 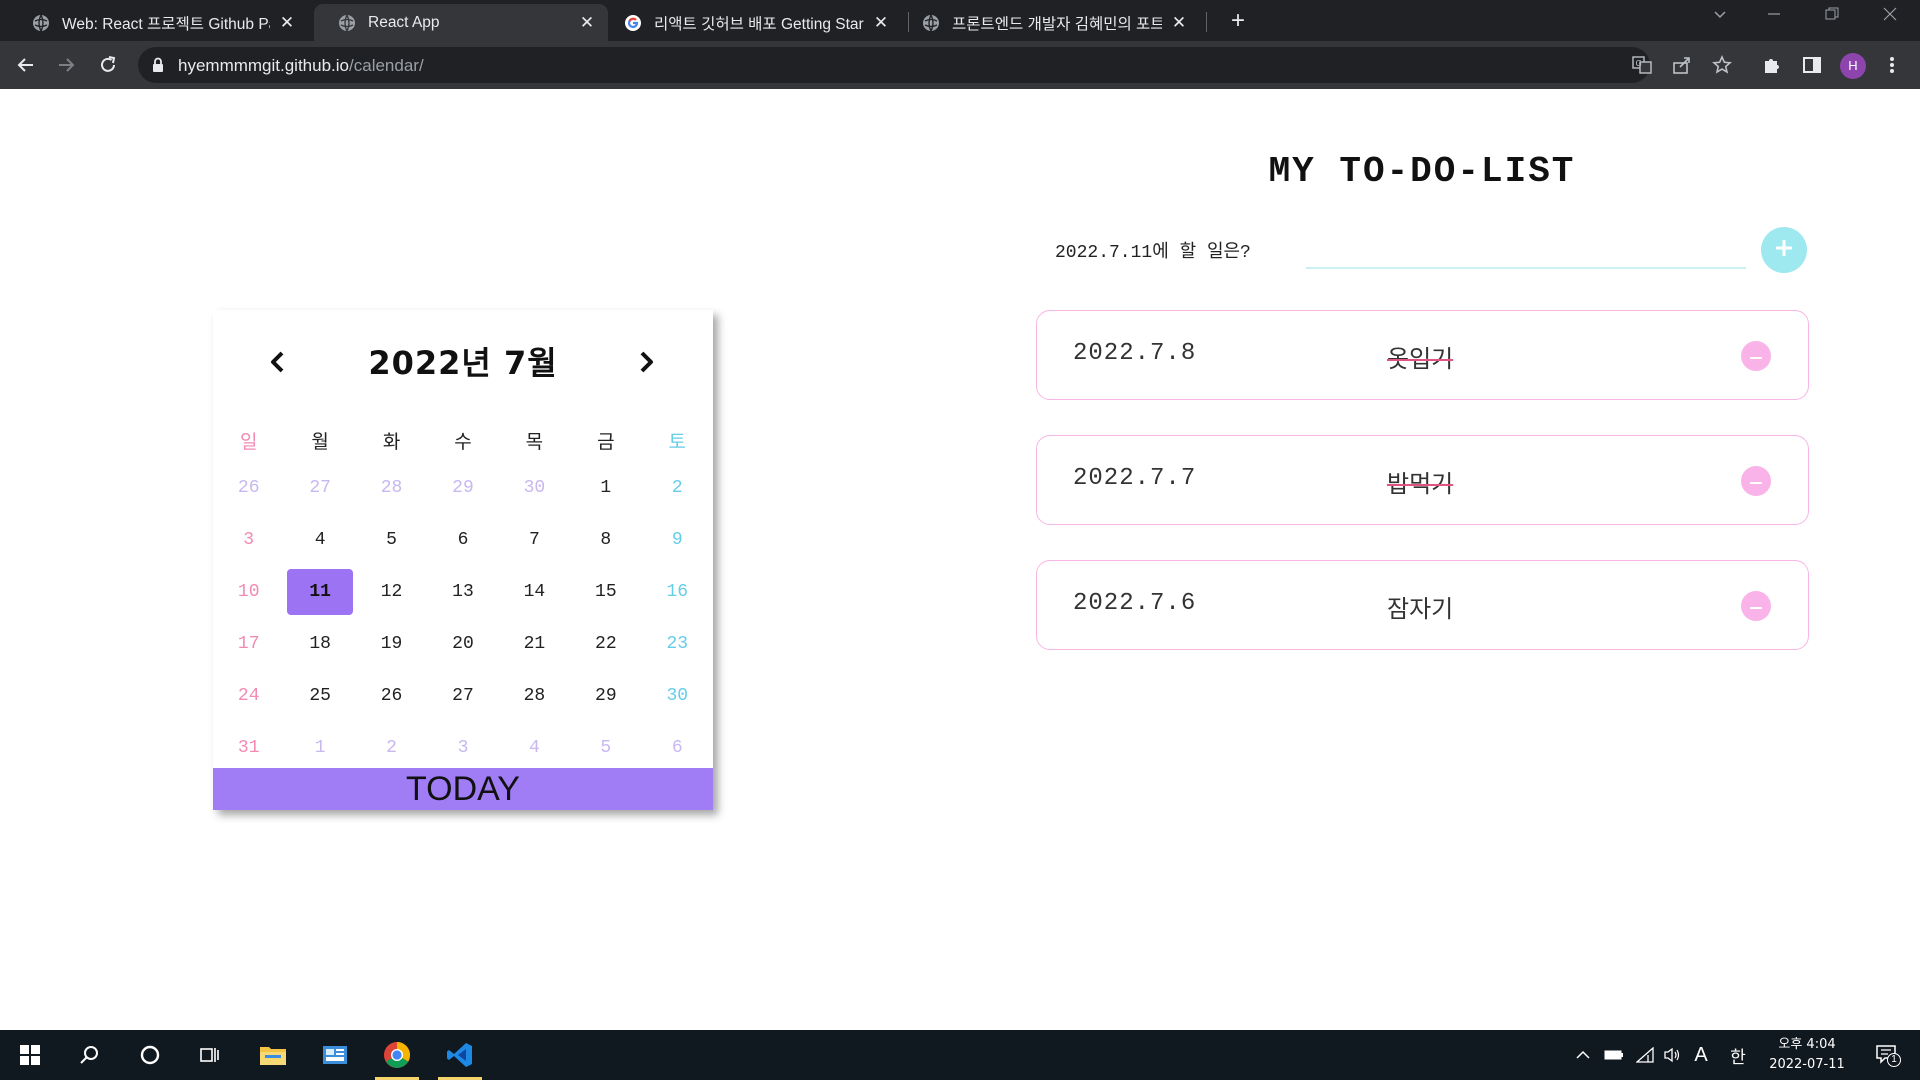 What do you see at coordinates (90, 1055) in the screenshot?
I see `taskbar-search-icon` at bounding box center [90, 1055].